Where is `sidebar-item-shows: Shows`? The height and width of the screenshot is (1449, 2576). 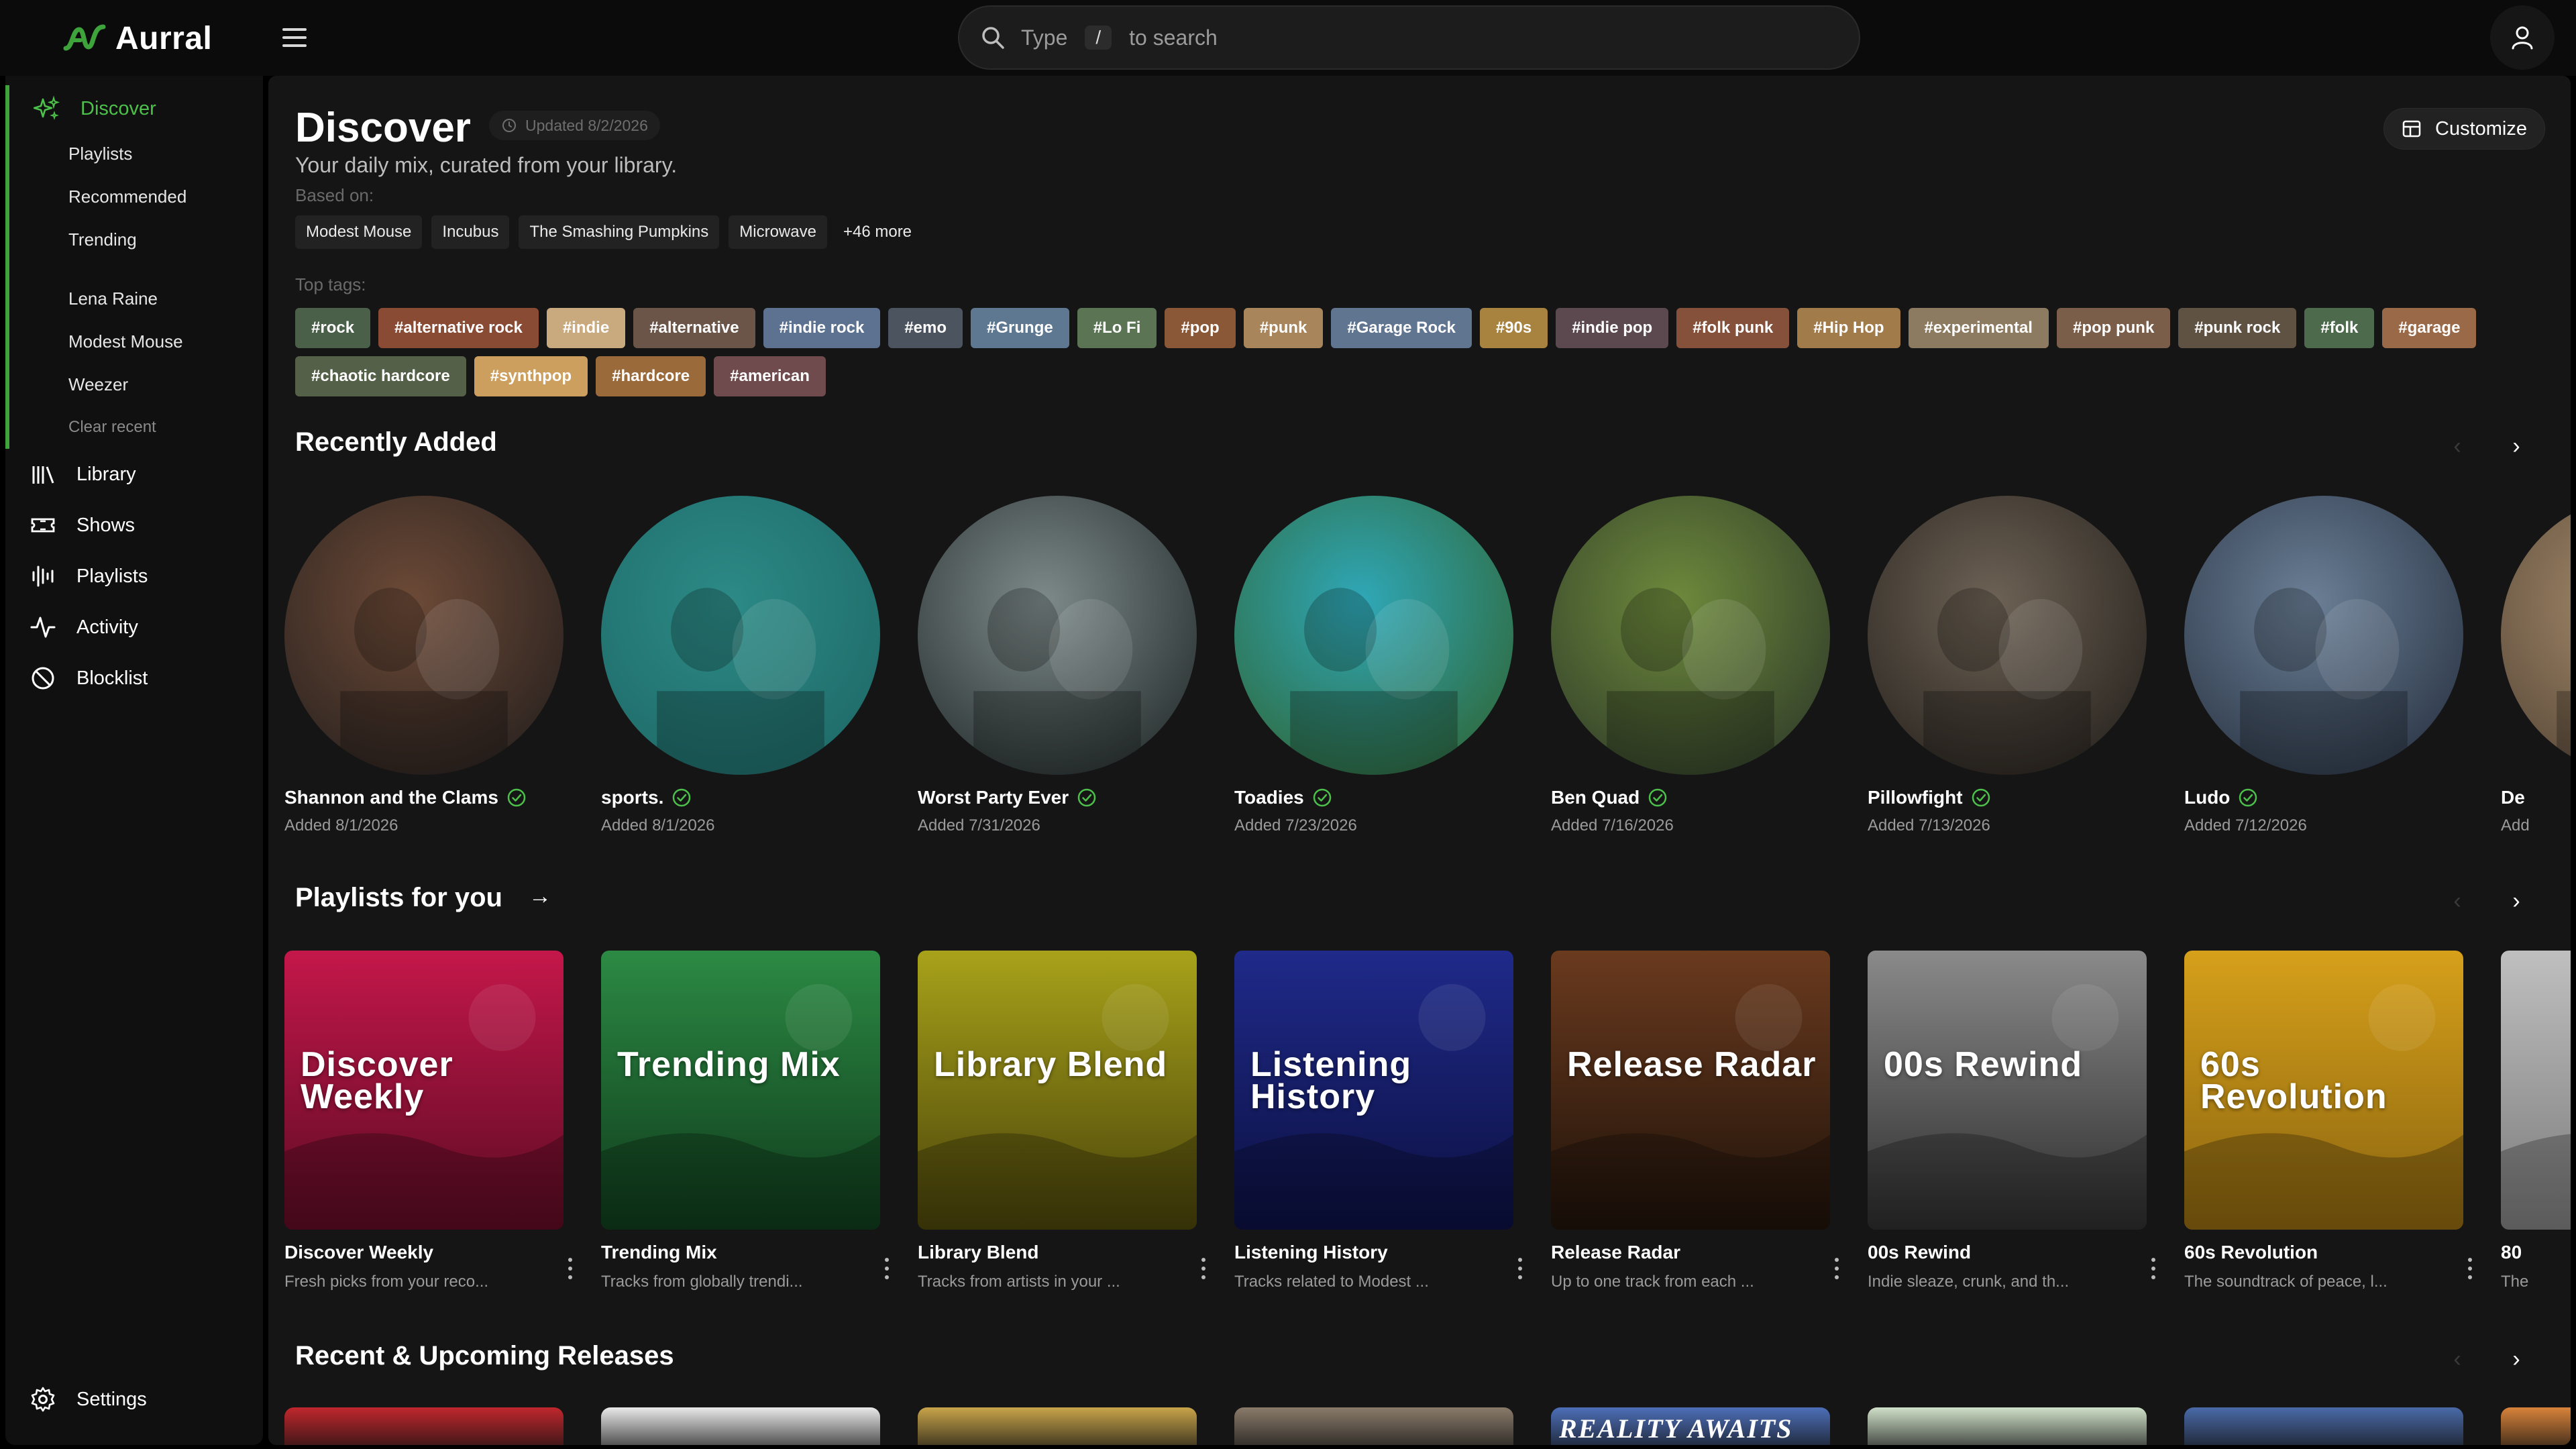 sidebar-item-shows: Shows is located at coordinates (134, 525).